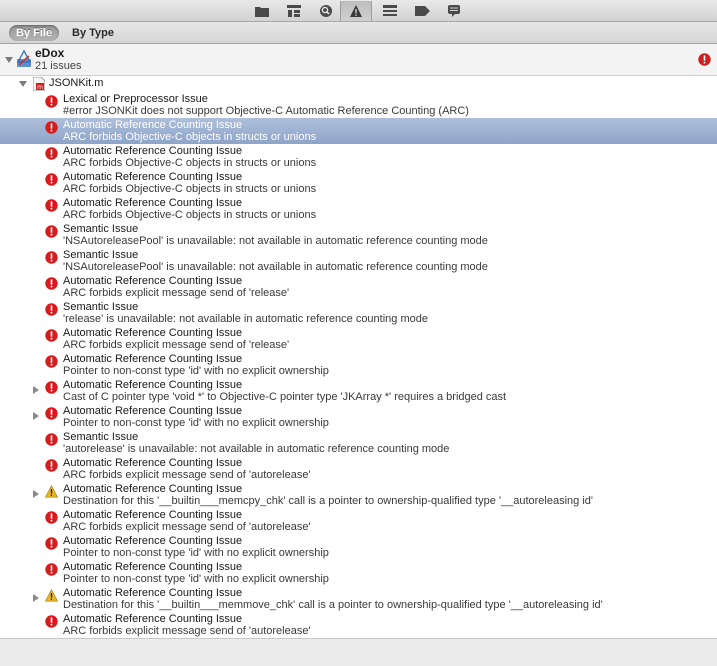 Image resolution: width=717 pixels, height=666 pixels. I want to click on navigator-toolbar, so click(358, 11).